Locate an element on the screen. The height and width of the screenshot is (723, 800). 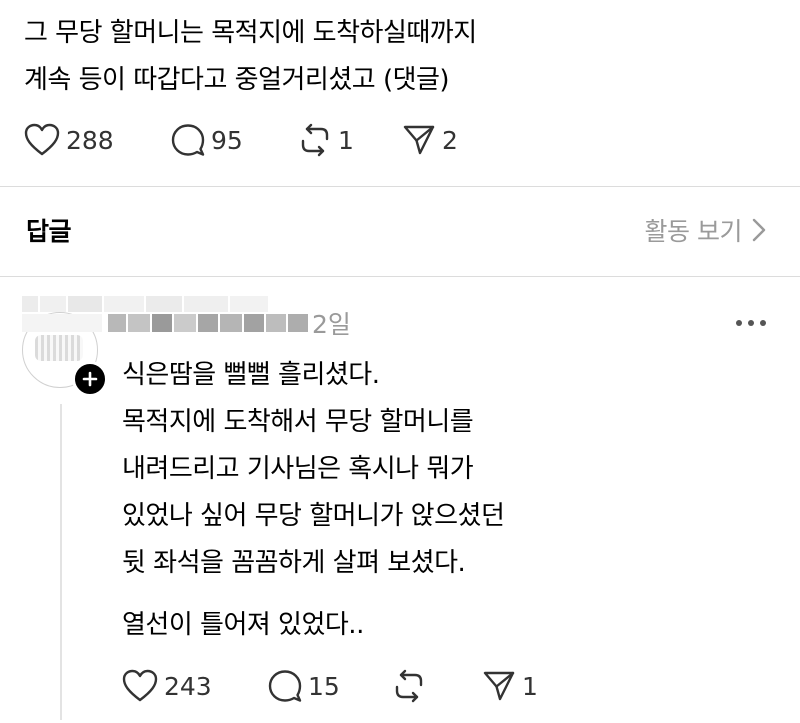
repost-button is located at coordinates (409, 686).